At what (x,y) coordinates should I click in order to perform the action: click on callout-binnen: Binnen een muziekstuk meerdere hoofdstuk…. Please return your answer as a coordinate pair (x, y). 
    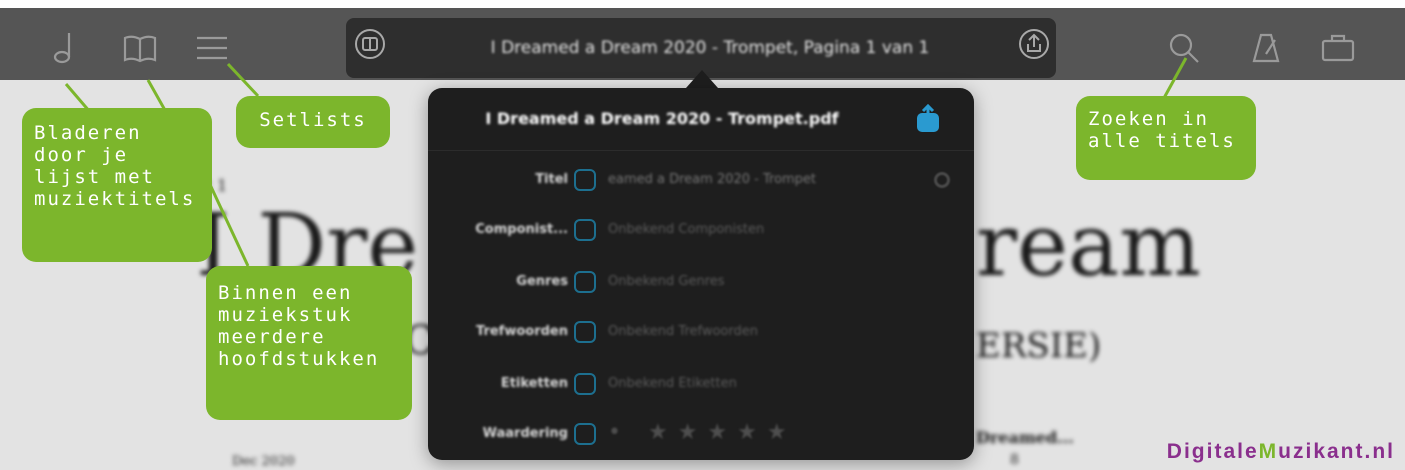
    Looking at the image, I should click on (309, 343).